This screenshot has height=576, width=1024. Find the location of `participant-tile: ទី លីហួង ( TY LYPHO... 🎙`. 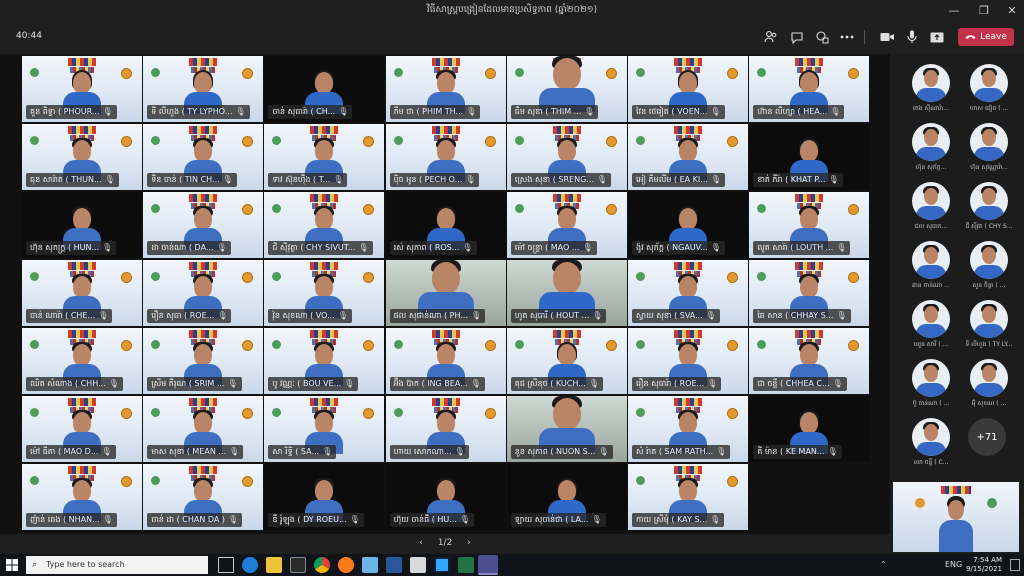

participant-tile: ទី លីហួង ( TY LYPHO... 🎙 is located at coordinates (203, 89).